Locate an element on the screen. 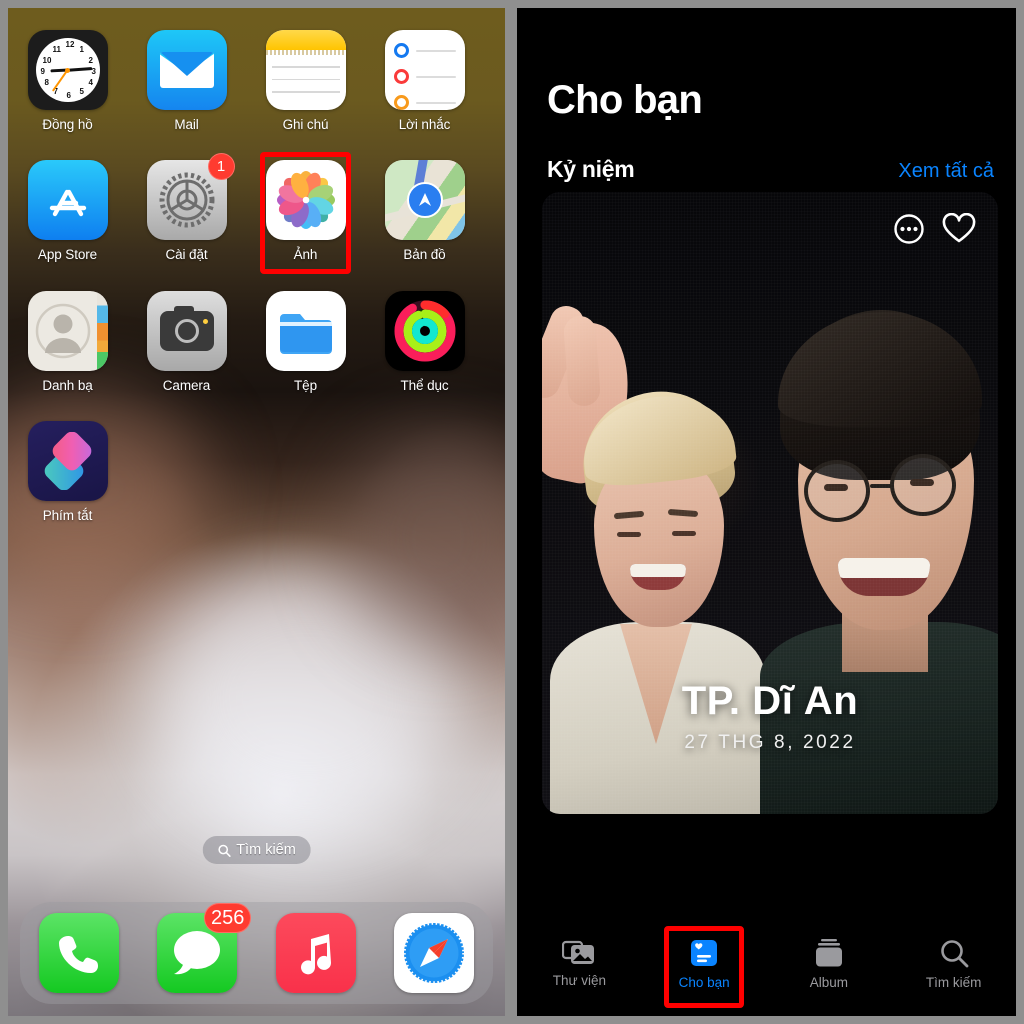 The image size is (1024, 1024). phone-icon is located at coordinates (79, 953).